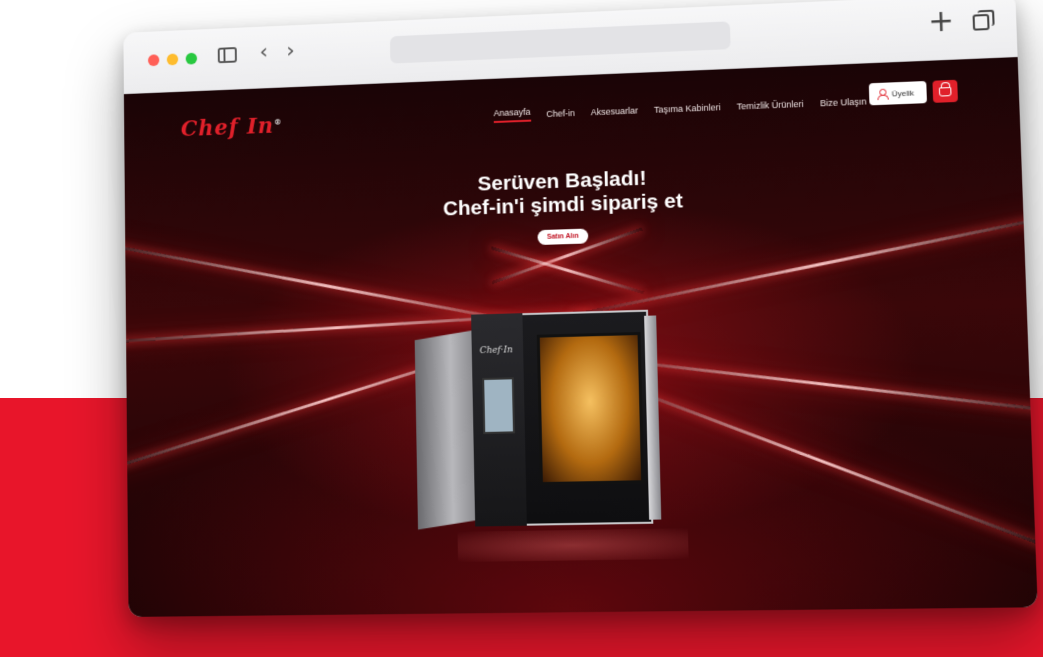 The image size is (1043, 657). Describe the element at coordinates (153, 60) in the screenshot. I see `close-window-button` at that location.